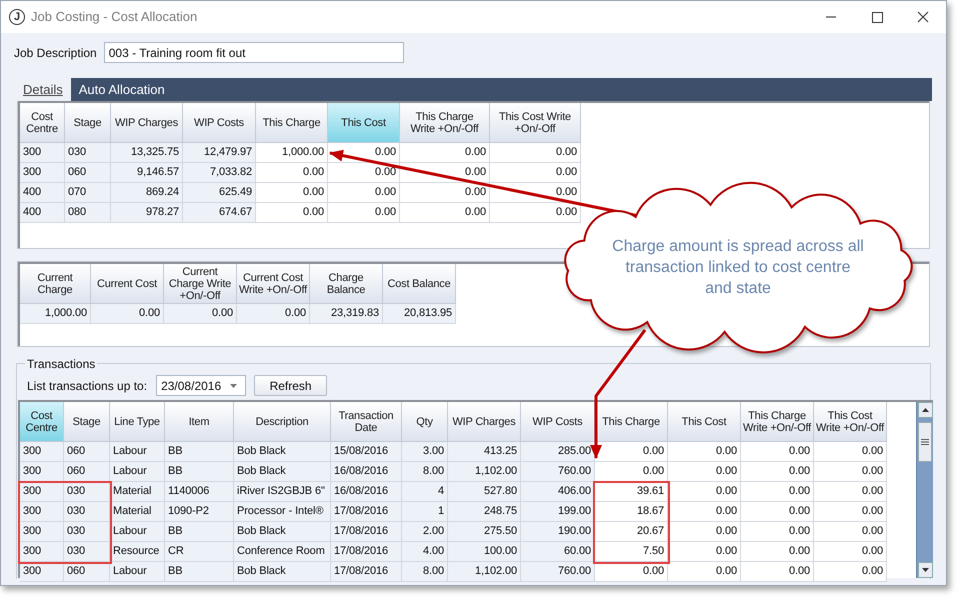 The image size is (961, 597). I want to click on date-dropdown: 23/08/2016, so click(201, 385).